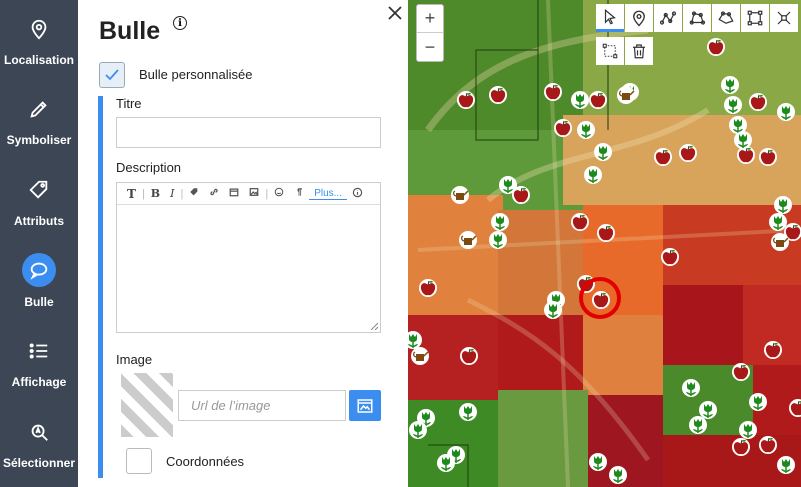  What do you see at coordinates (39, 382) in the screenshot?
I see `nav-label: Affichage` at bounding box center [39, 382].